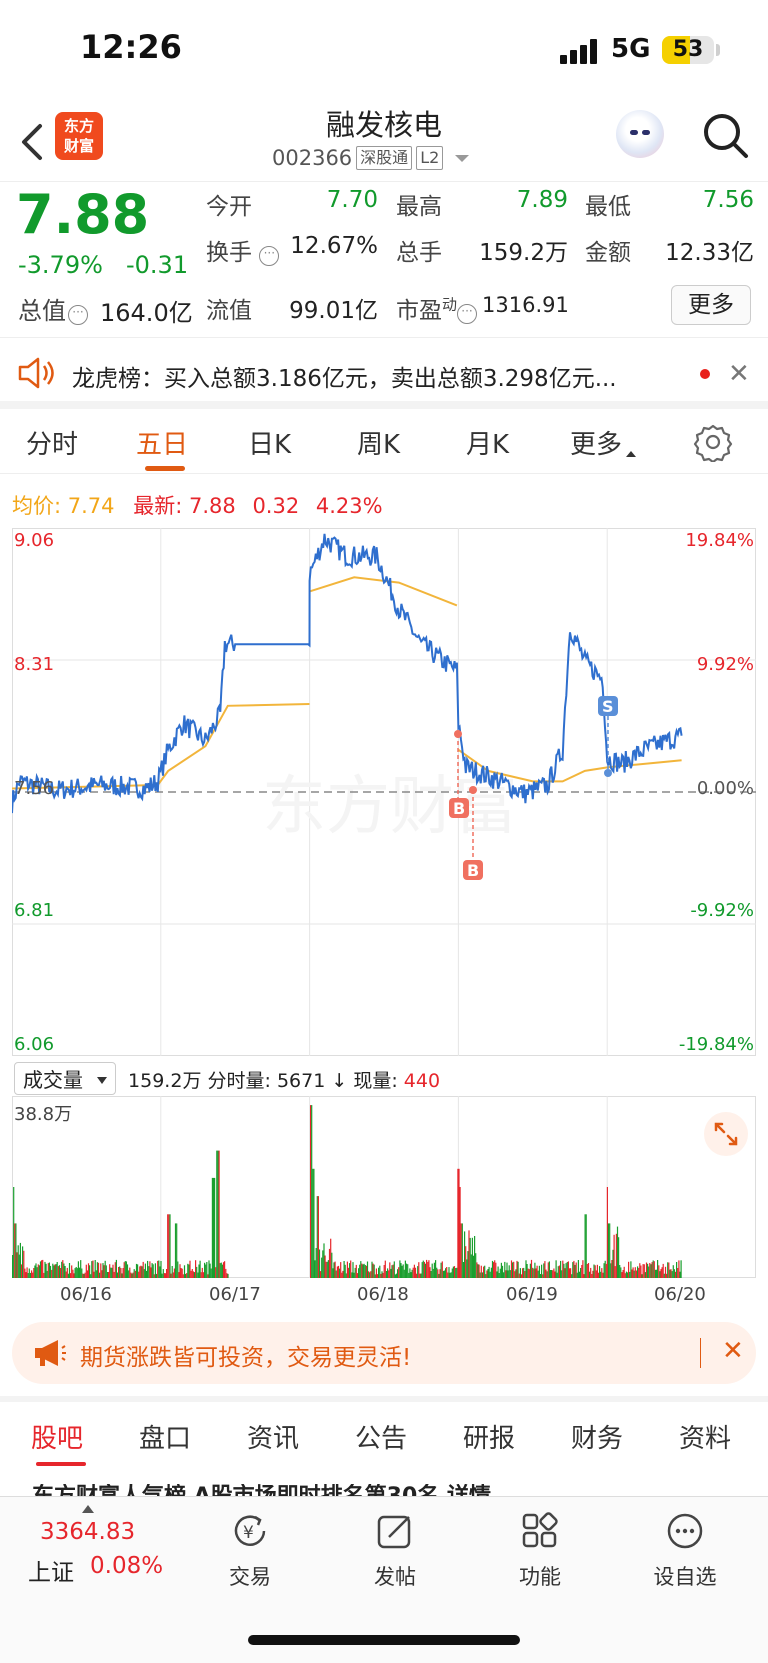  What do you see at coordinates (487, 442) in the screenshot?
I see `tab-monthly-k: 月K` at bounding box center [487, 442].